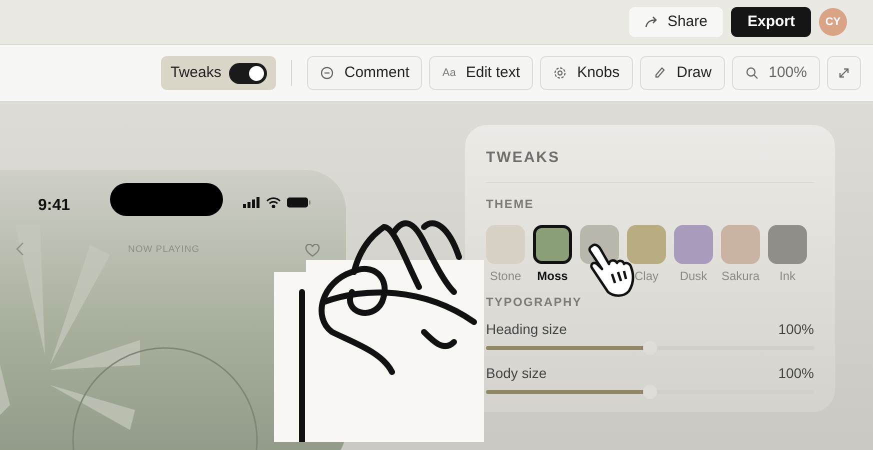 The image size is (873, 450). I want to click on export-button: Export, so click(771, 22).